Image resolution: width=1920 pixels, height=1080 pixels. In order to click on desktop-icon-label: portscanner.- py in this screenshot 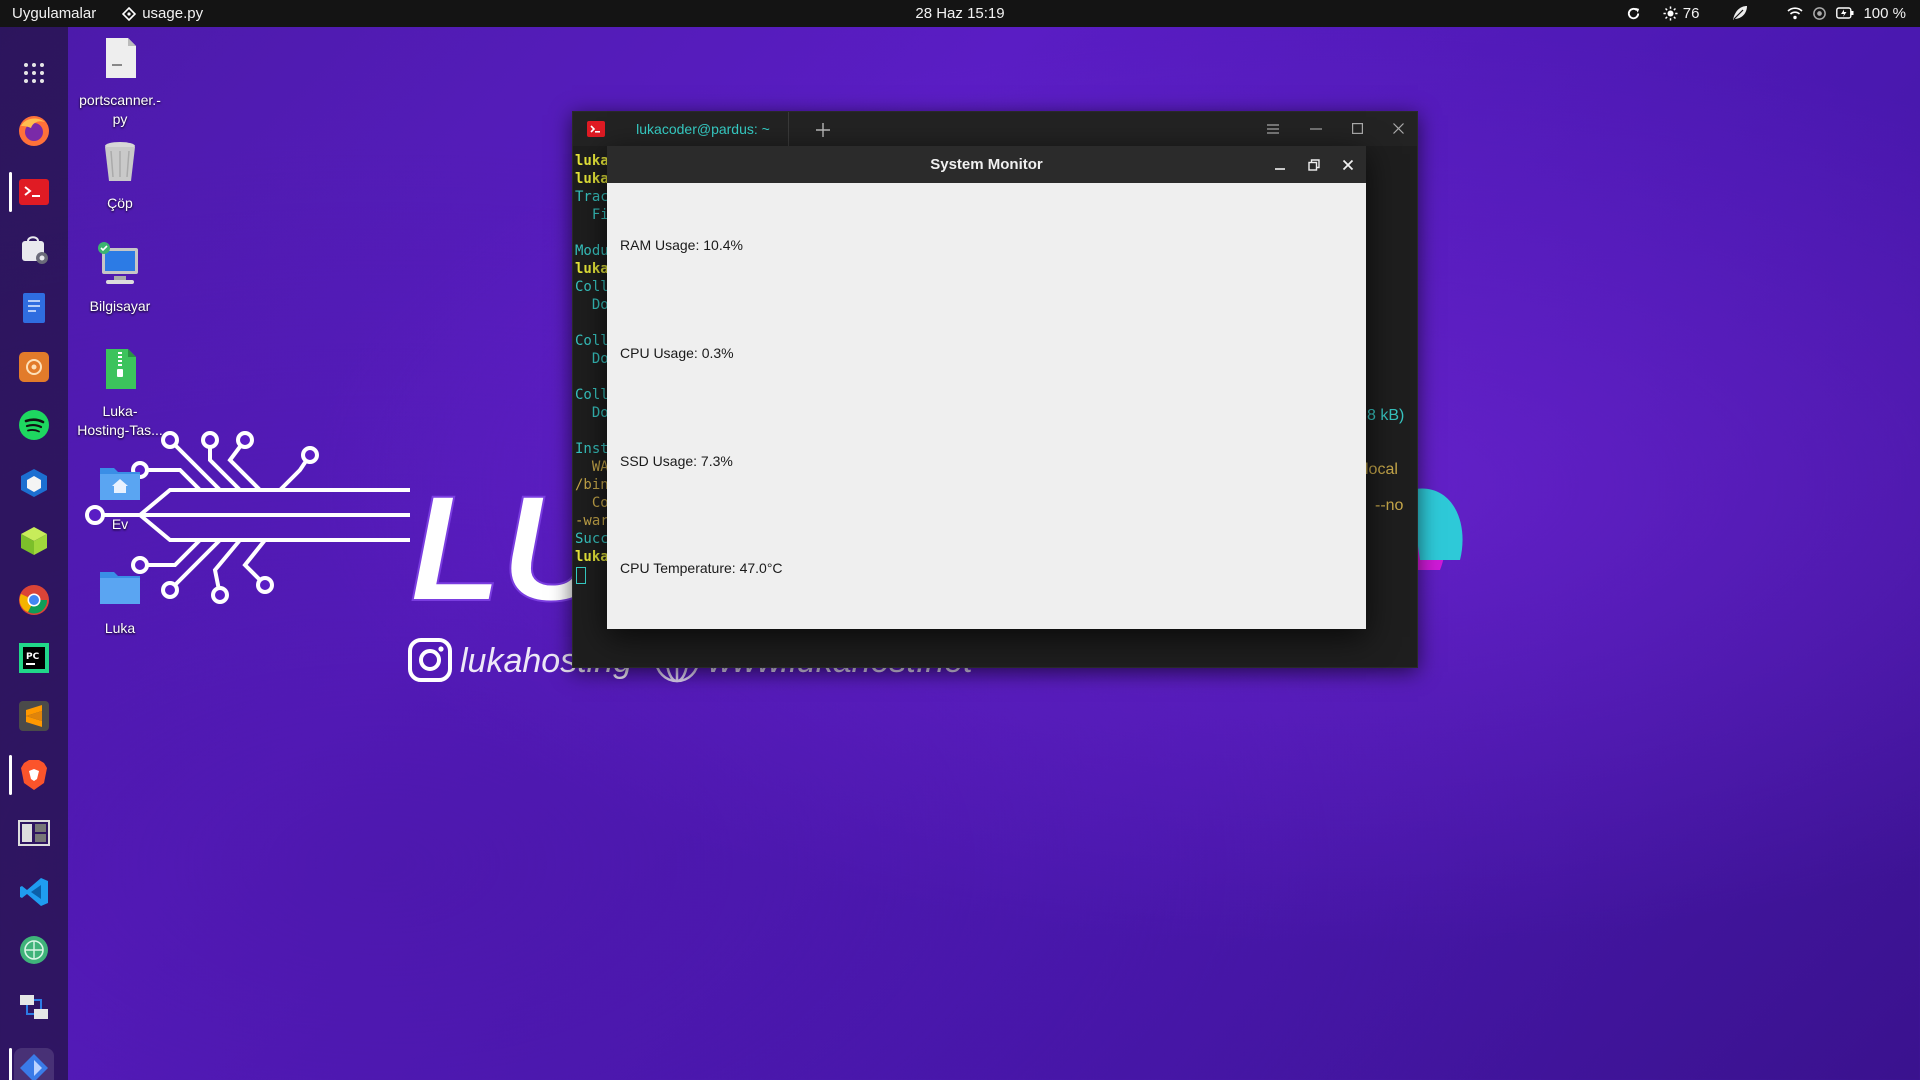, I will do `click(120, 109)`.